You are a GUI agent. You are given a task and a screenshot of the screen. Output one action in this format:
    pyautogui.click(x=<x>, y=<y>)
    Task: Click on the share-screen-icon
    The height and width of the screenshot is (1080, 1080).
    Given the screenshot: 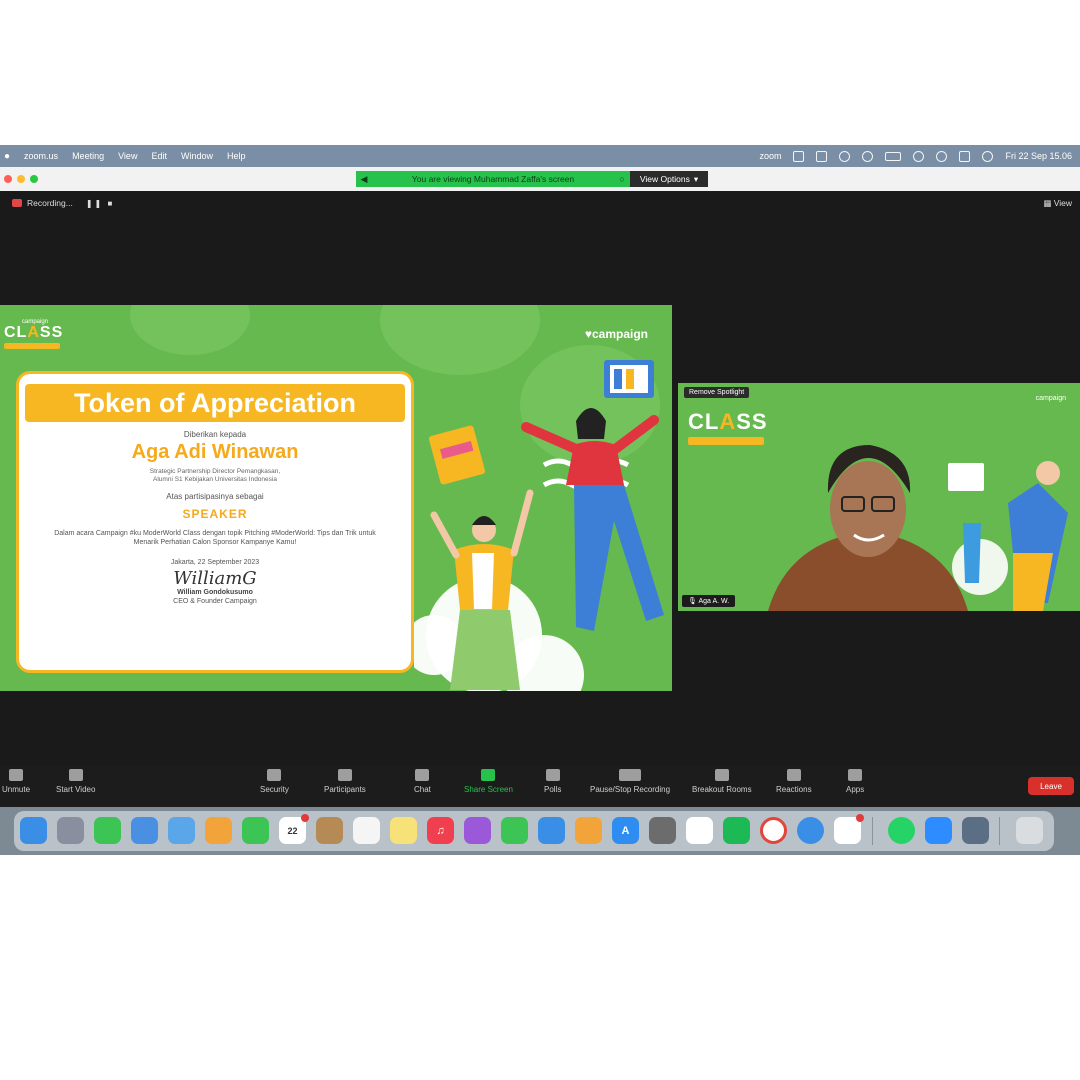 What is the action you would take?
    pyautogui.click(x=488, y=775)
    